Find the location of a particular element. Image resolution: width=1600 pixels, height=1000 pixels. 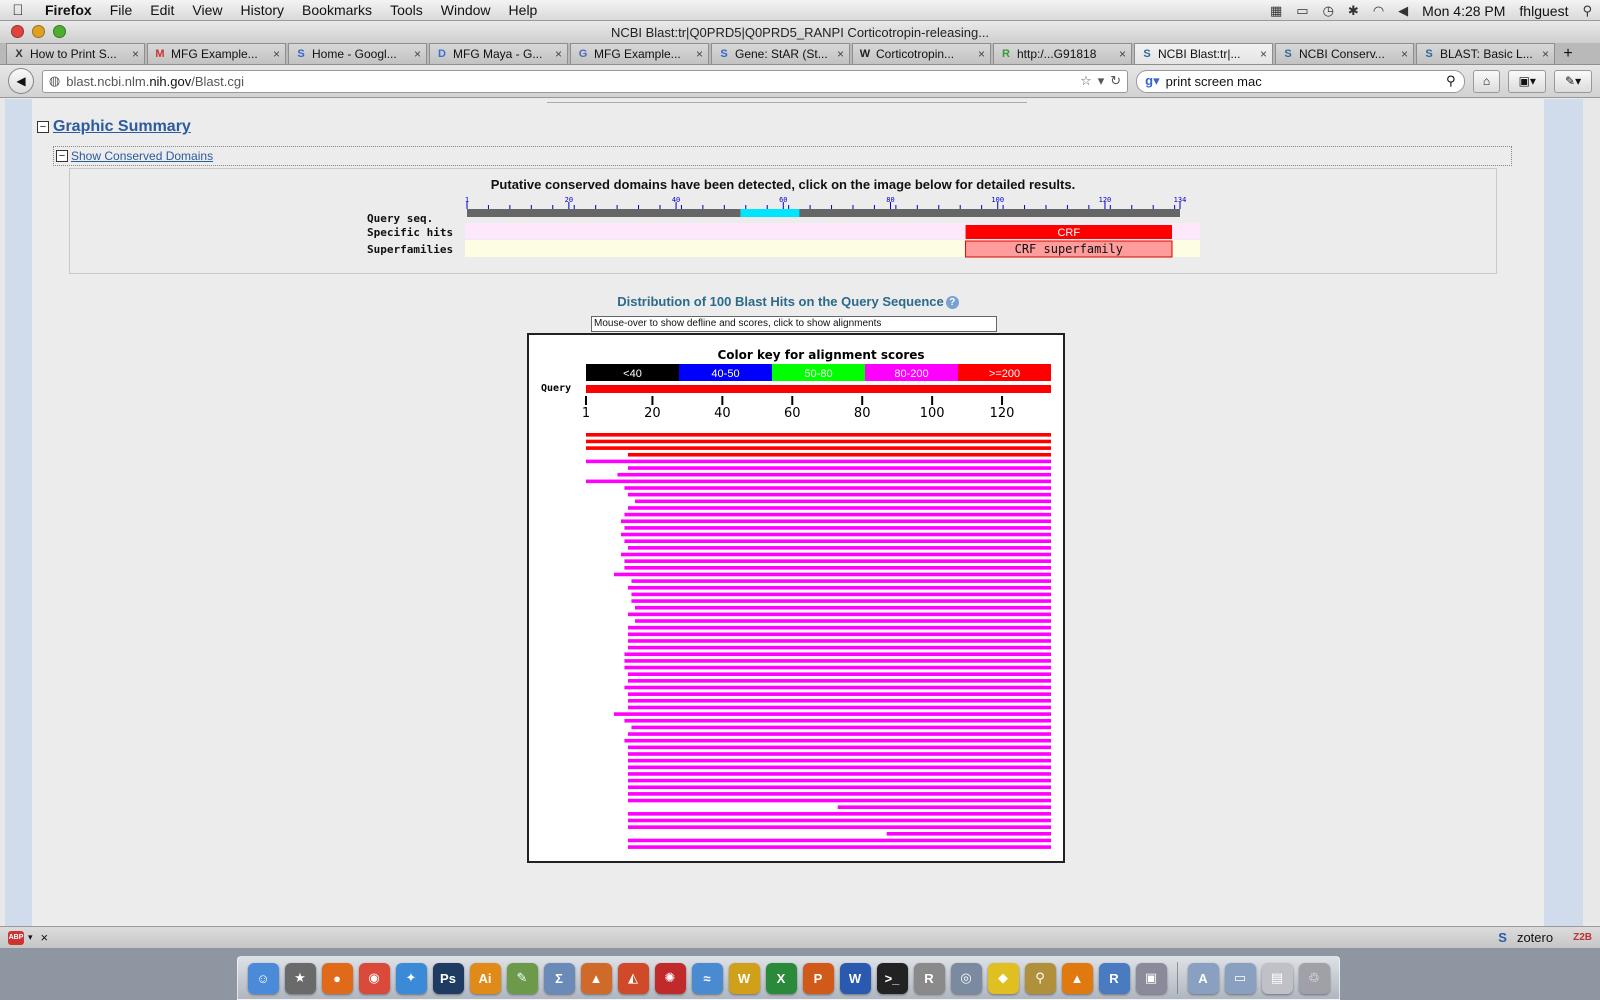

graphic-summary-link: Graphic Summary is located at coordinates (122, 127).